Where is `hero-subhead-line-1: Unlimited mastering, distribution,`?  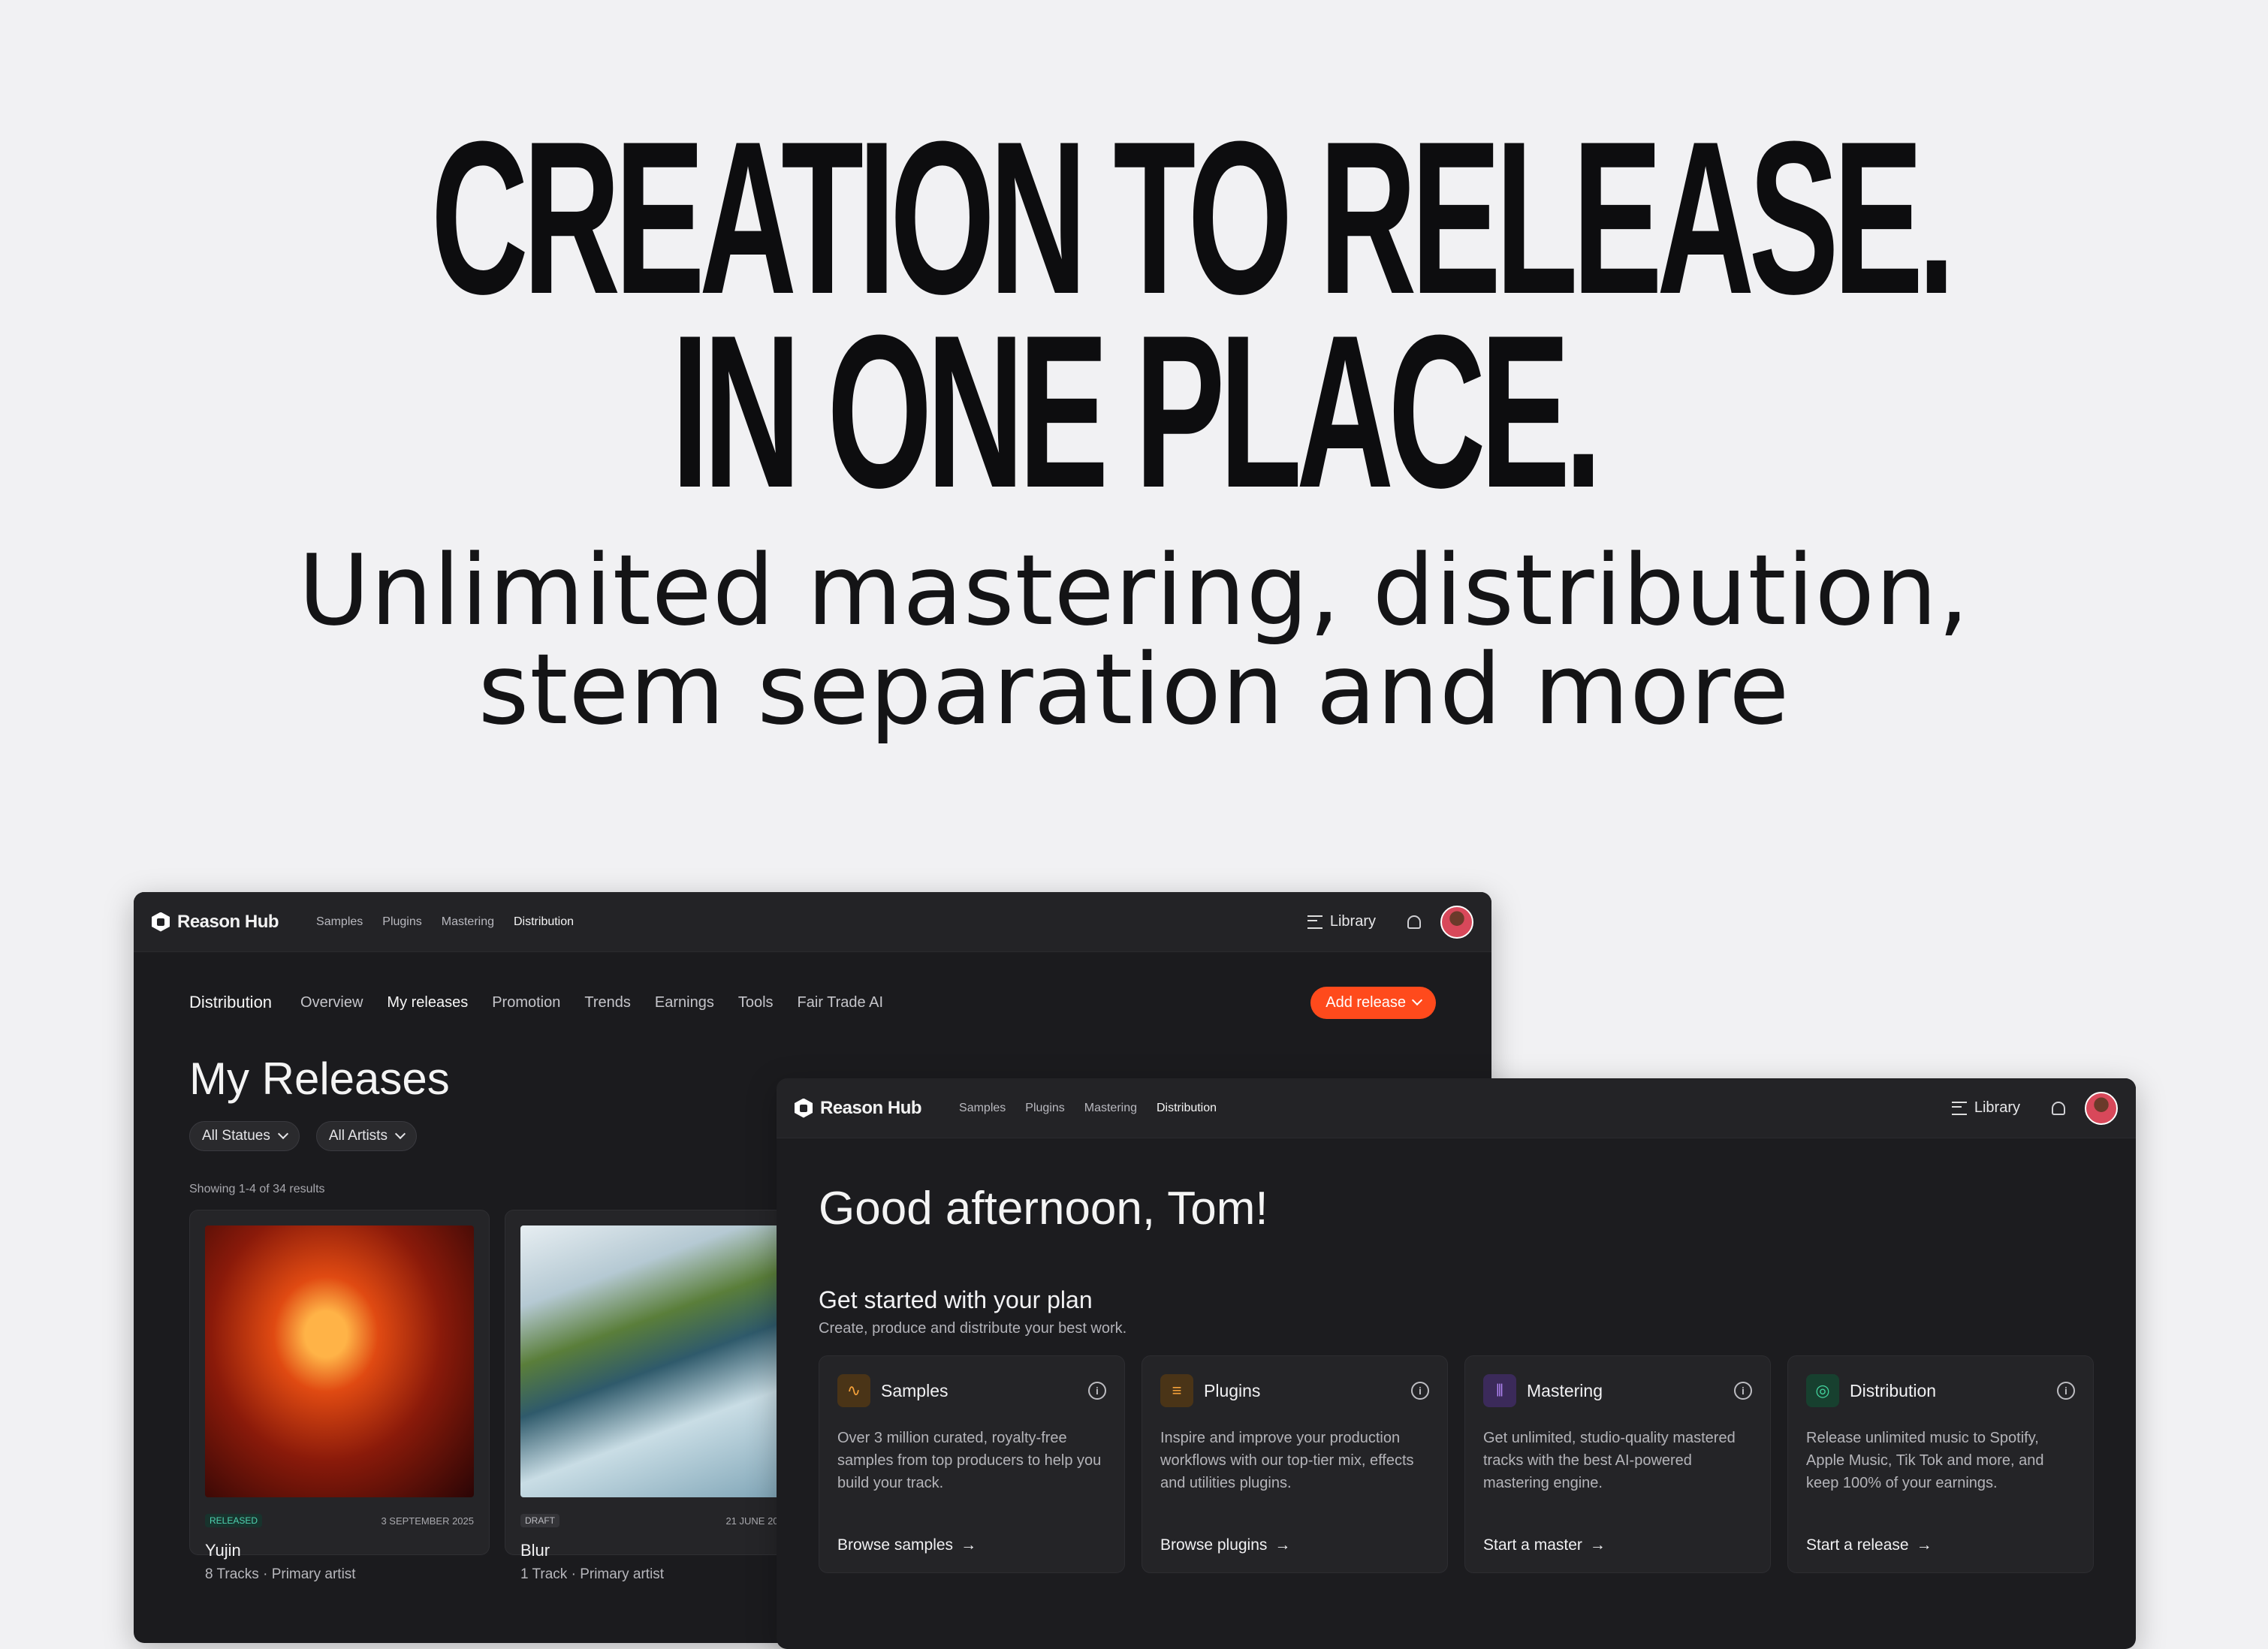 hero-subhead-line-1: Unlimited mastering, distribution, is located at coordinates (1134, 590).